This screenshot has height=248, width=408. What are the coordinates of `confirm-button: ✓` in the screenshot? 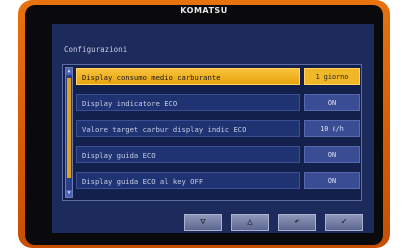 It's located at (344, 222).